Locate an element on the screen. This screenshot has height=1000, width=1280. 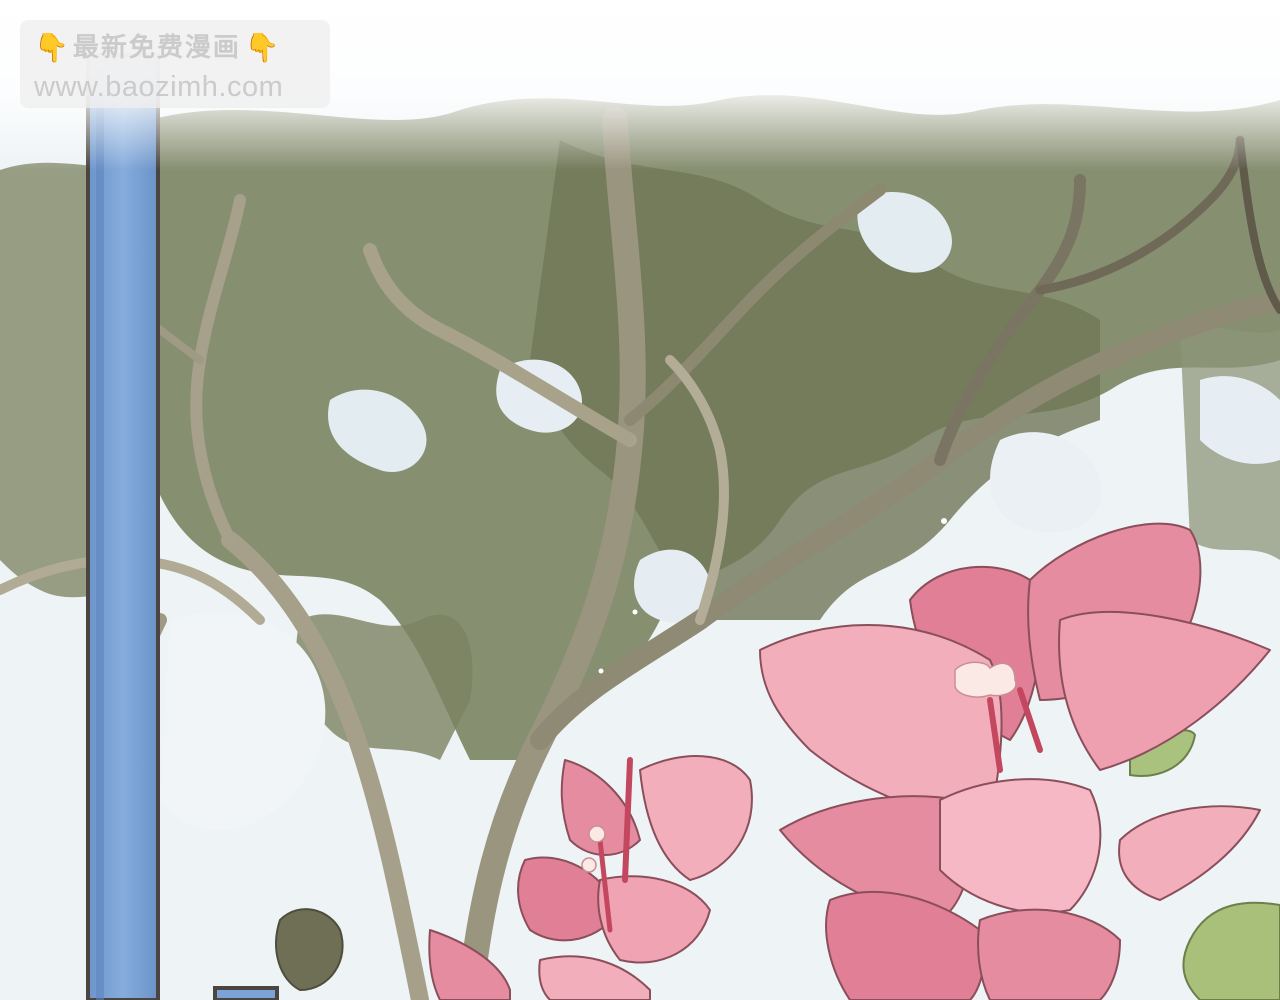
watermark-title-row: 👇 最新免费漫画 👇 is located at coordinates (177, 48).